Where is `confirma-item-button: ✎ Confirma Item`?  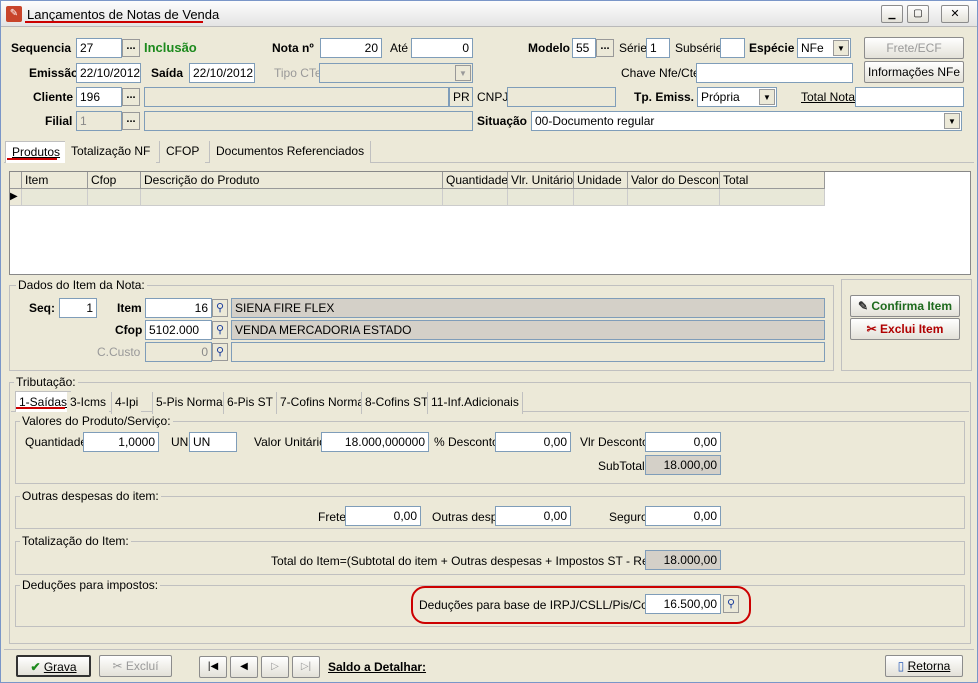 confirma-item-button: ✎ Confirma Item is located at coordinates (905, 306).